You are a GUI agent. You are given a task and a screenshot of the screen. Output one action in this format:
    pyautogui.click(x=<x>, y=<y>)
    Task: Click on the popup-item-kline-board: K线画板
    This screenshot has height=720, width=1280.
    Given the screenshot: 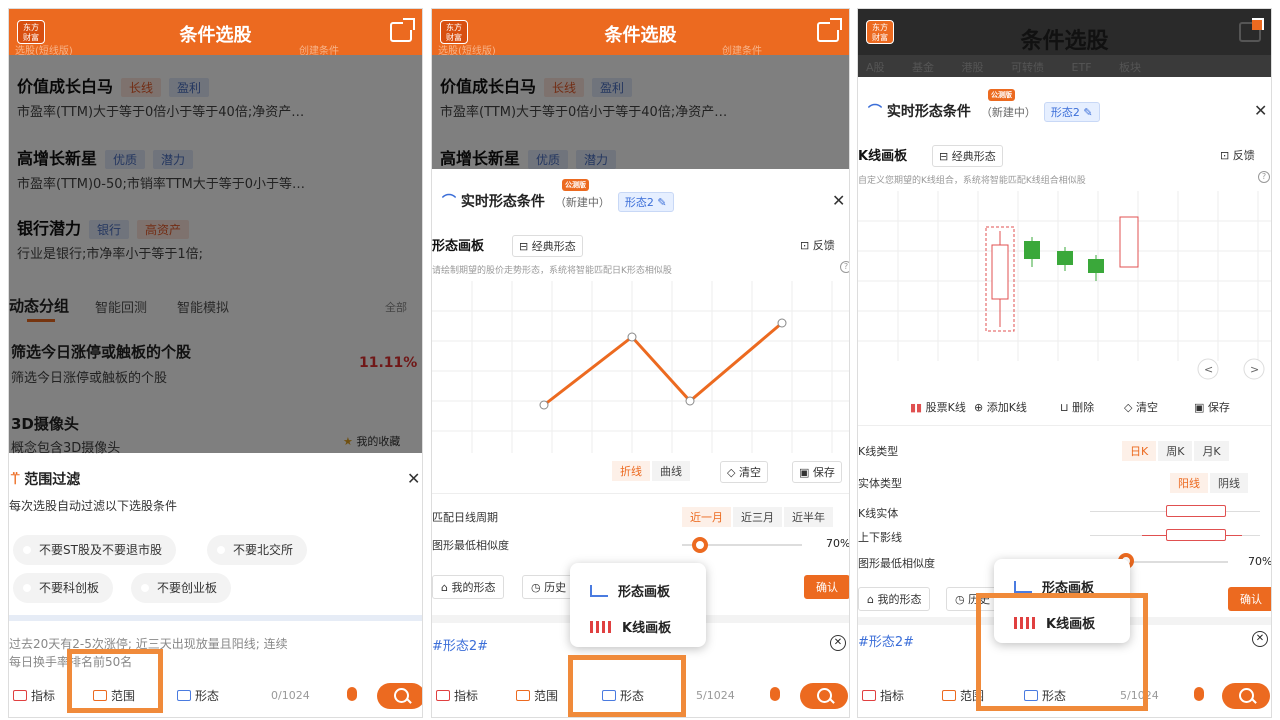 What is the action you would take?
    pyautogui.click(x=630, y=626)
    